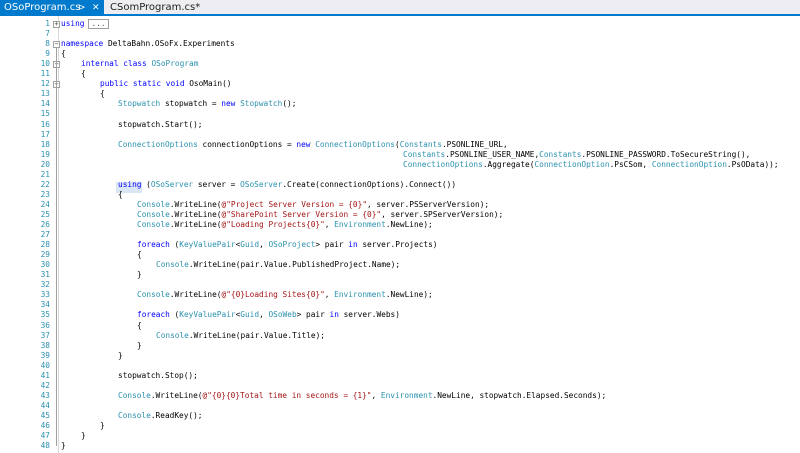 The width and height of the screenshot is (800, 453). I want to click on code-token: public, so click(114, 84).